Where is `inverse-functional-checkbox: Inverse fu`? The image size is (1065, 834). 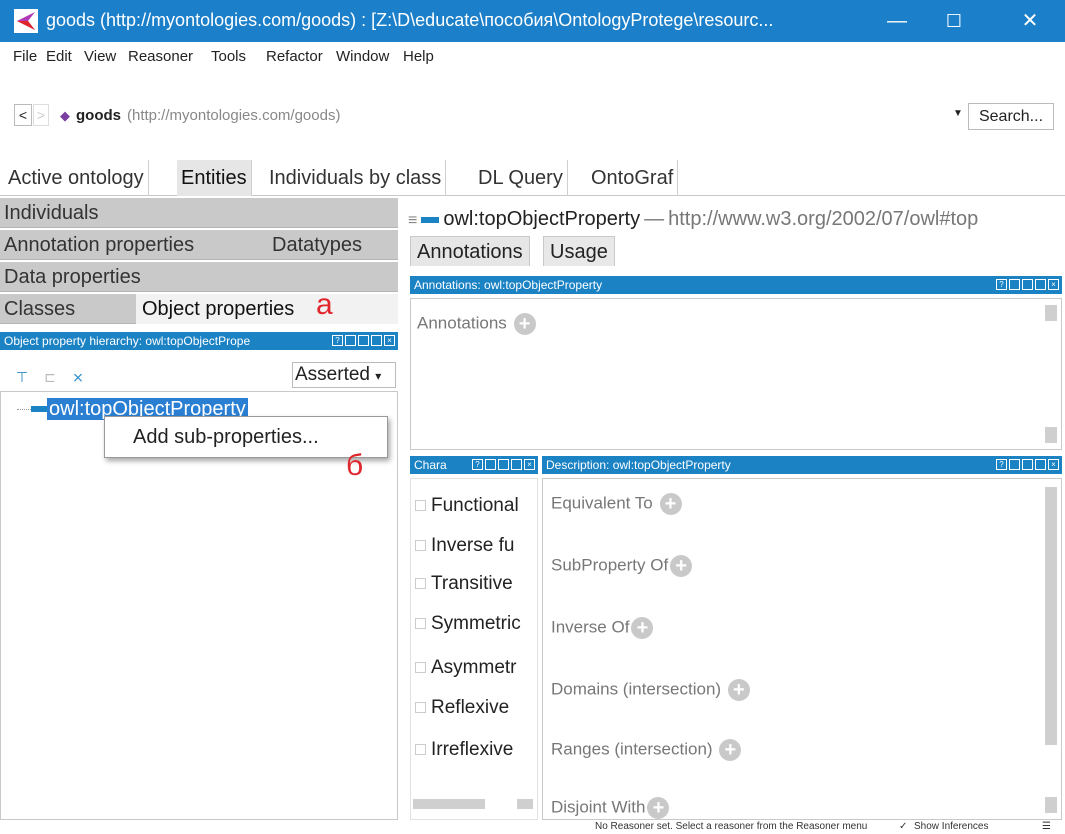
inverse-functional-checkbox: Inverse fu is located at coordinates (464, 546).